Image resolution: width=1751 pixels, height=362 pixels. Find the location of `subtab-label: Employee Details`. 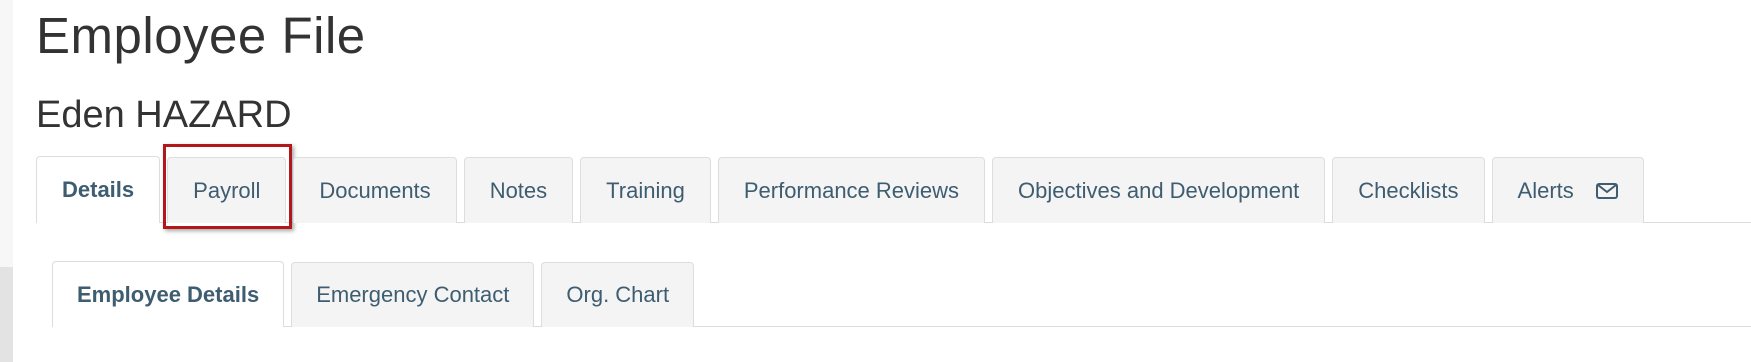

subtab-label: Employee Details is located at coordinates (168, 294).